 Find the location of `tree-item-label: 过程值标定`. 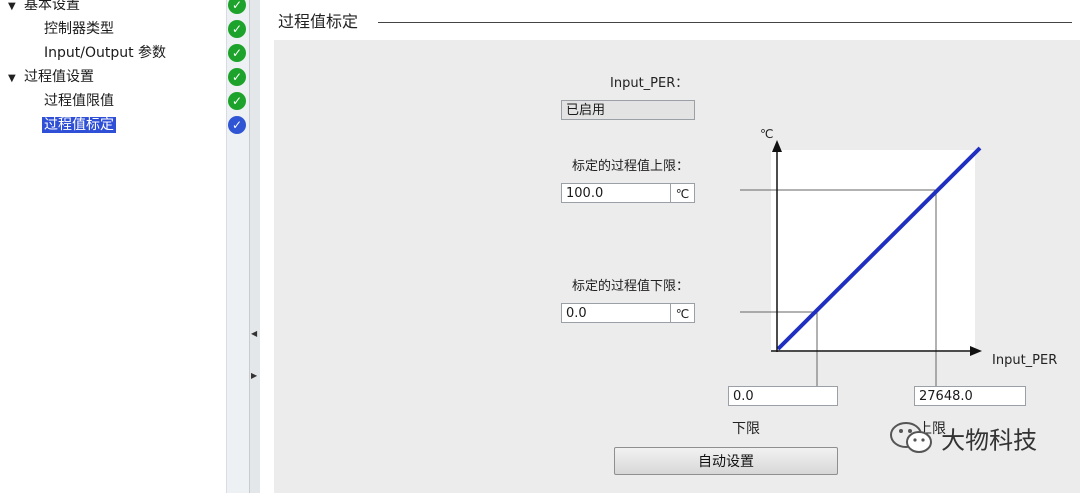

tree-item-label: 过程值标定 is located at coordinates (79, 125).